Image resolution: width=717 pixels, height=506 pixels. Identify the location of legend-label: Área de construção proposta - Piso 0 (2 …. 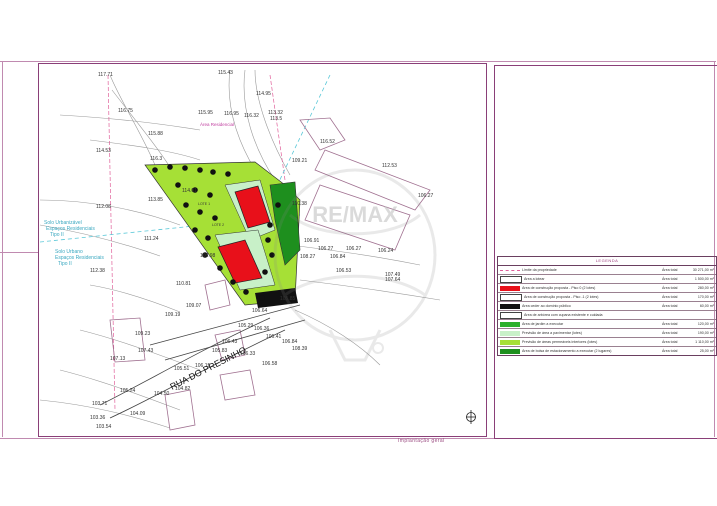
(559, 288).